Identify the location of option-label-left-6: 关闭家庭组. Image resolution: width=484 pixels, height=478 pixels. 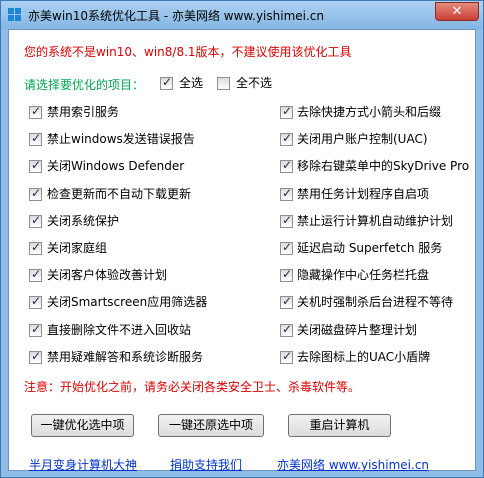
(77, 248).